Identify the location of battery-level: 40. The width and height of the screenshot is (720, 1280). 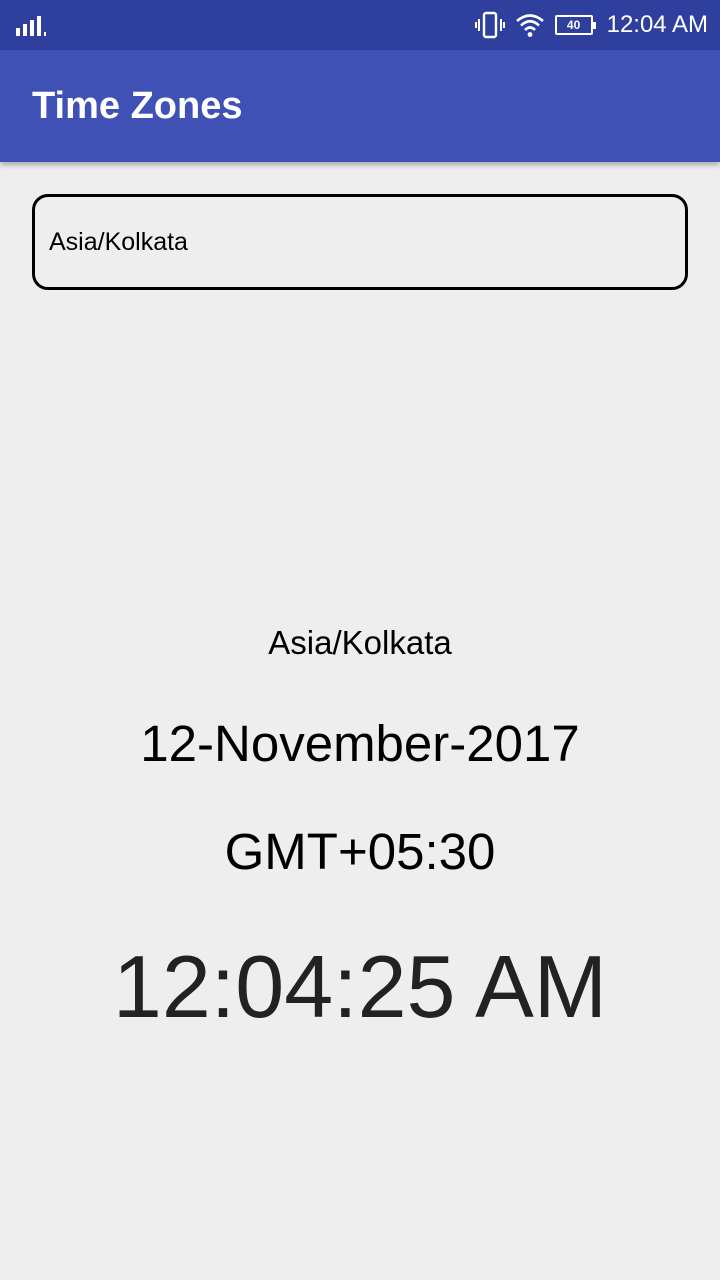
(573, 25).